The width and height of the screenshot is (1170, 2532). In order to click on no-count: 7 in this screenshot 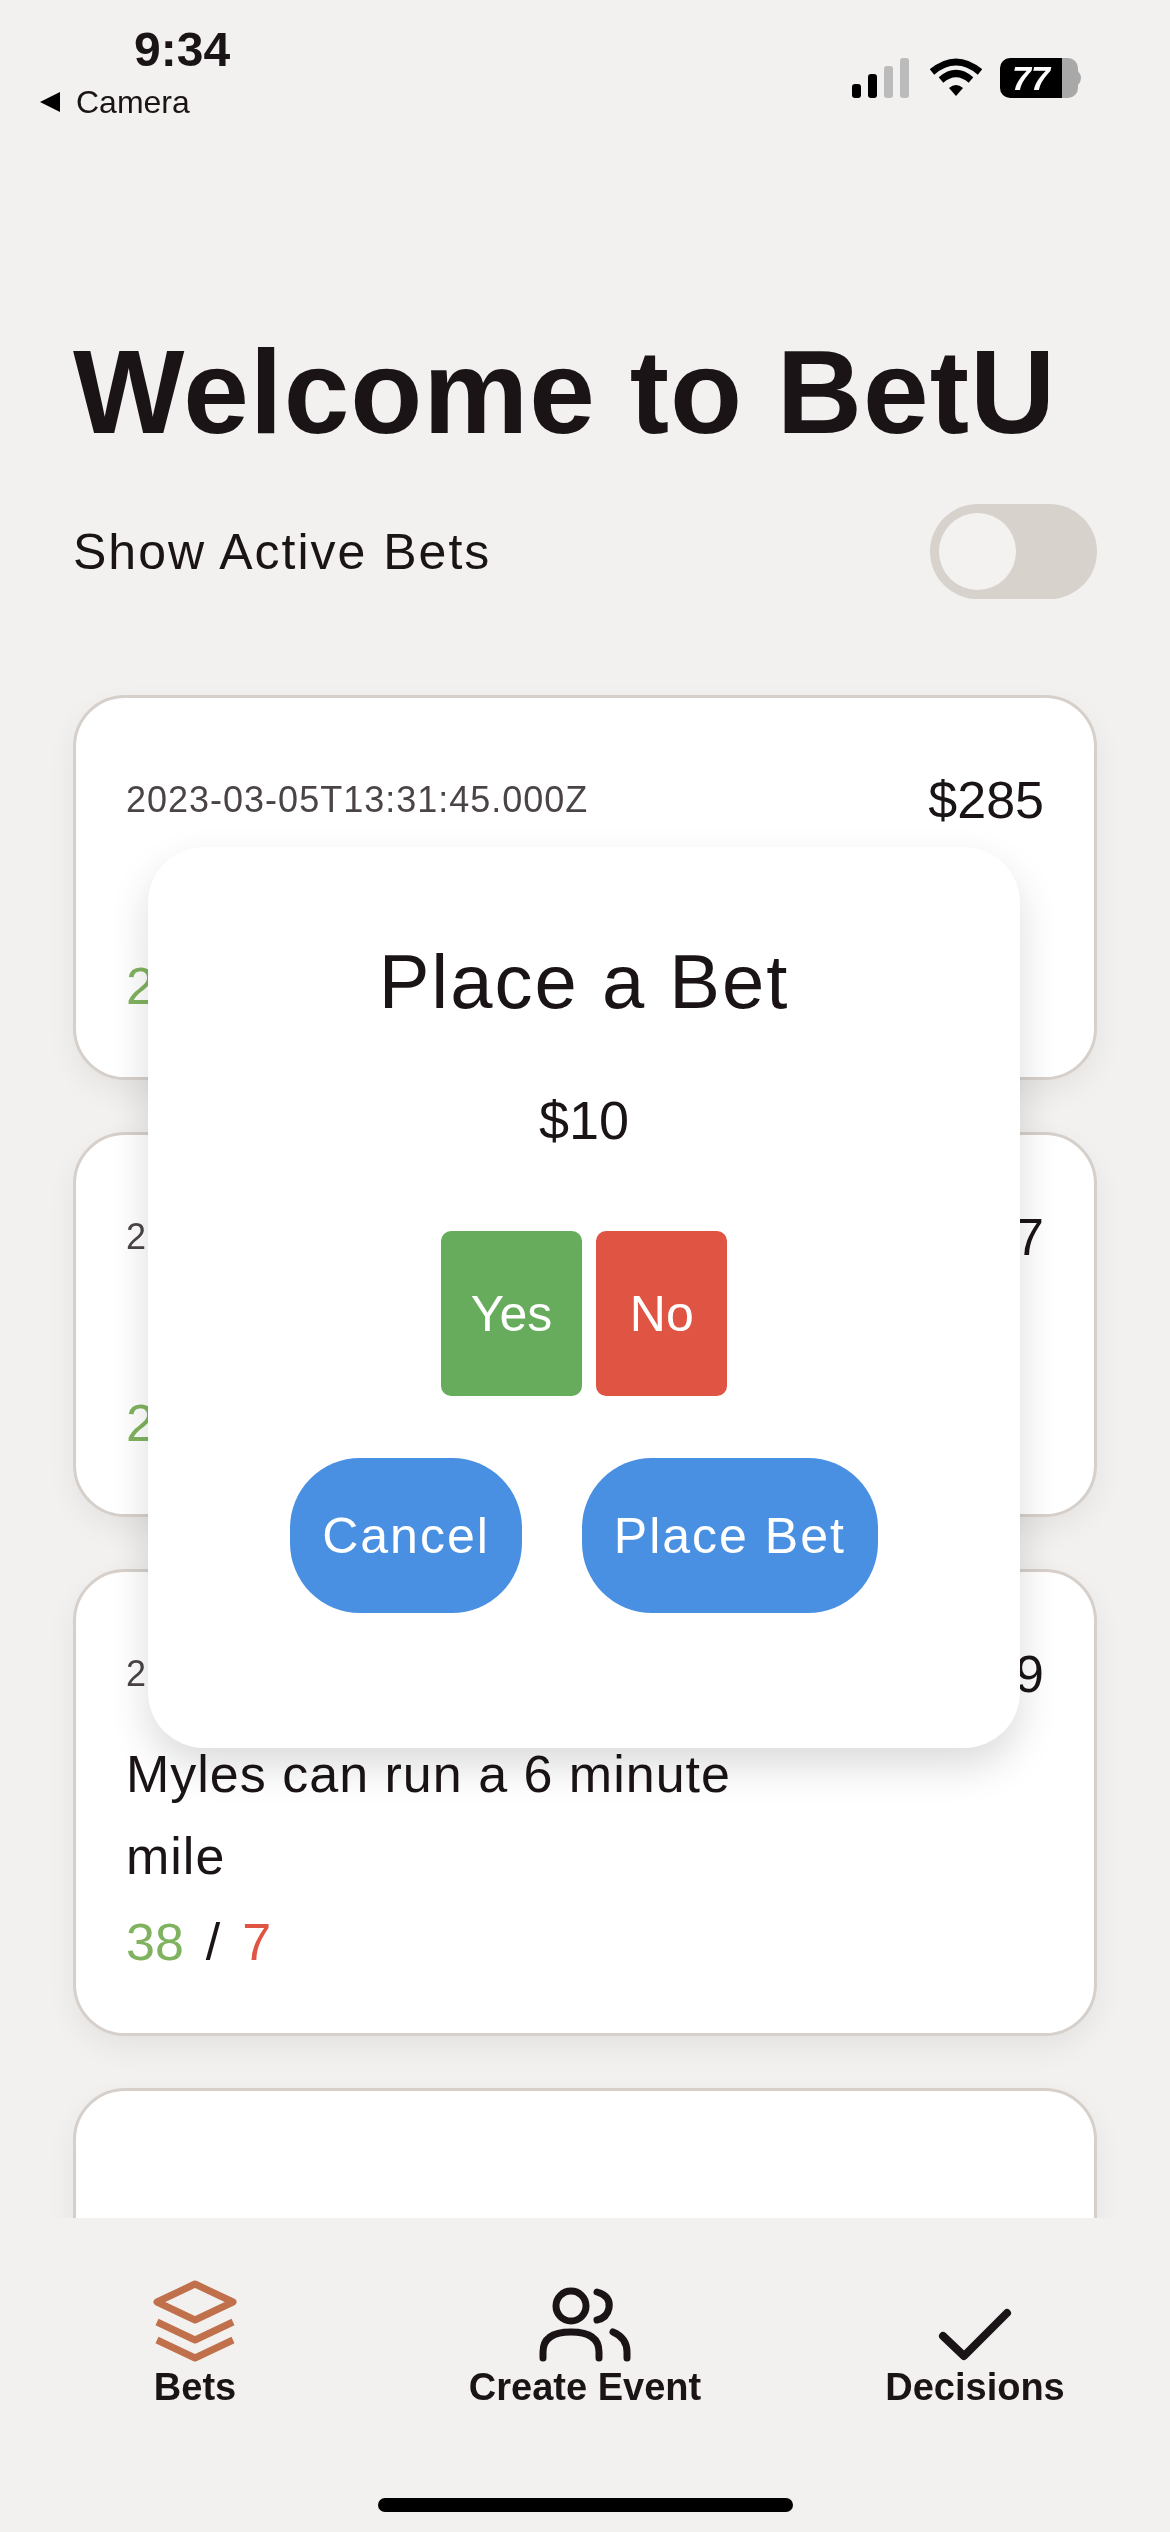, I will do `click(257, 1942)`.